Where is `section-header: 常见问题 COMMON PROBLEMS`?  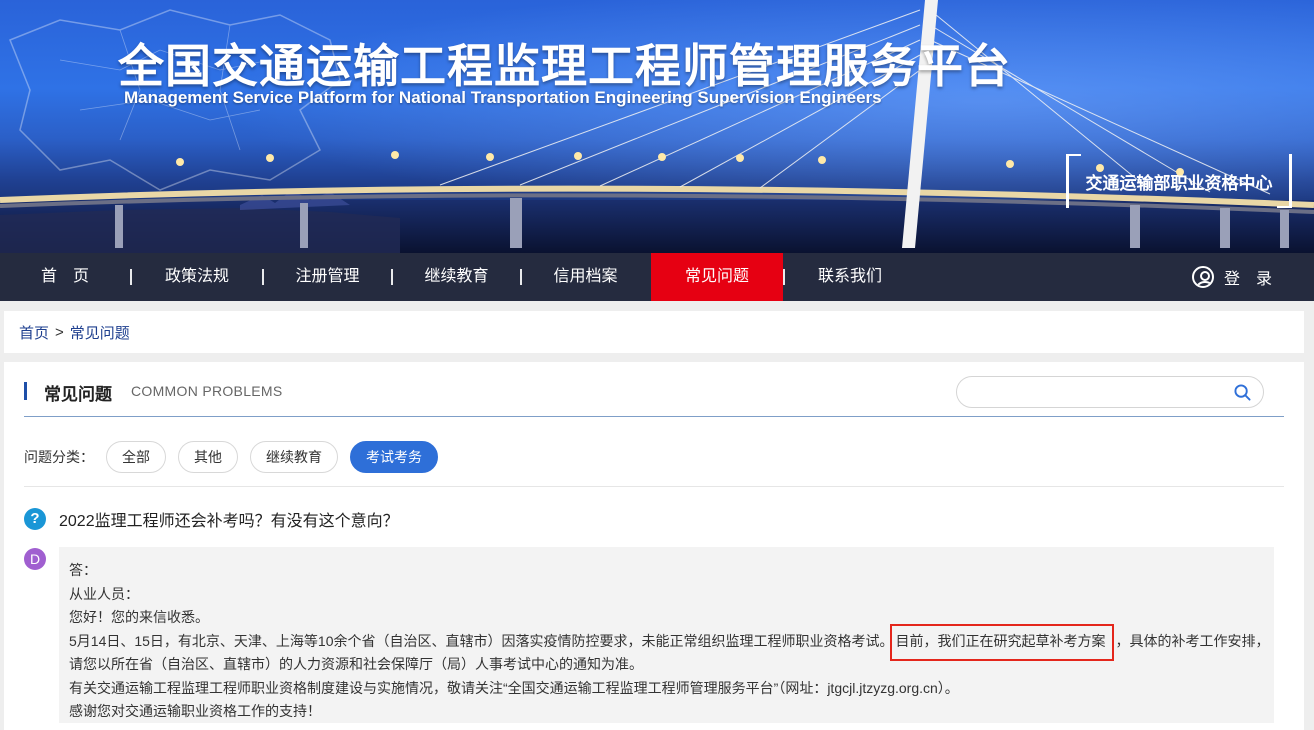
section-header: 常见问题 COMMON PROBLEMS is located at coordinates (654, 396).